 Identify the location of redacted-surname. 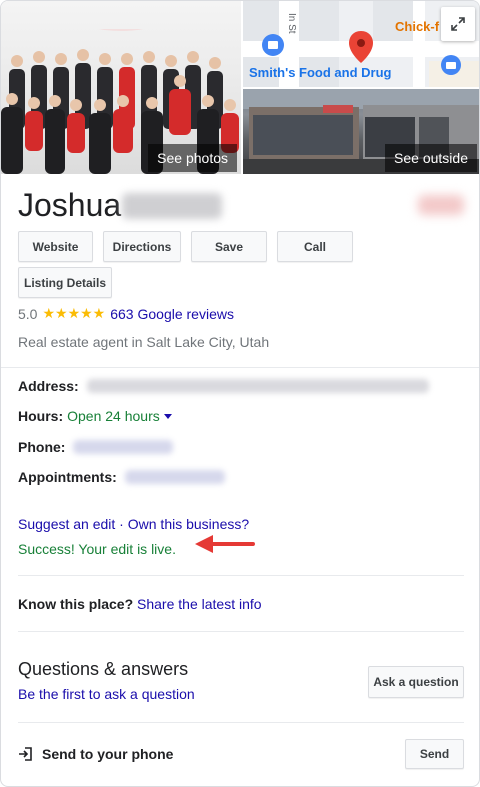
(172, 206).